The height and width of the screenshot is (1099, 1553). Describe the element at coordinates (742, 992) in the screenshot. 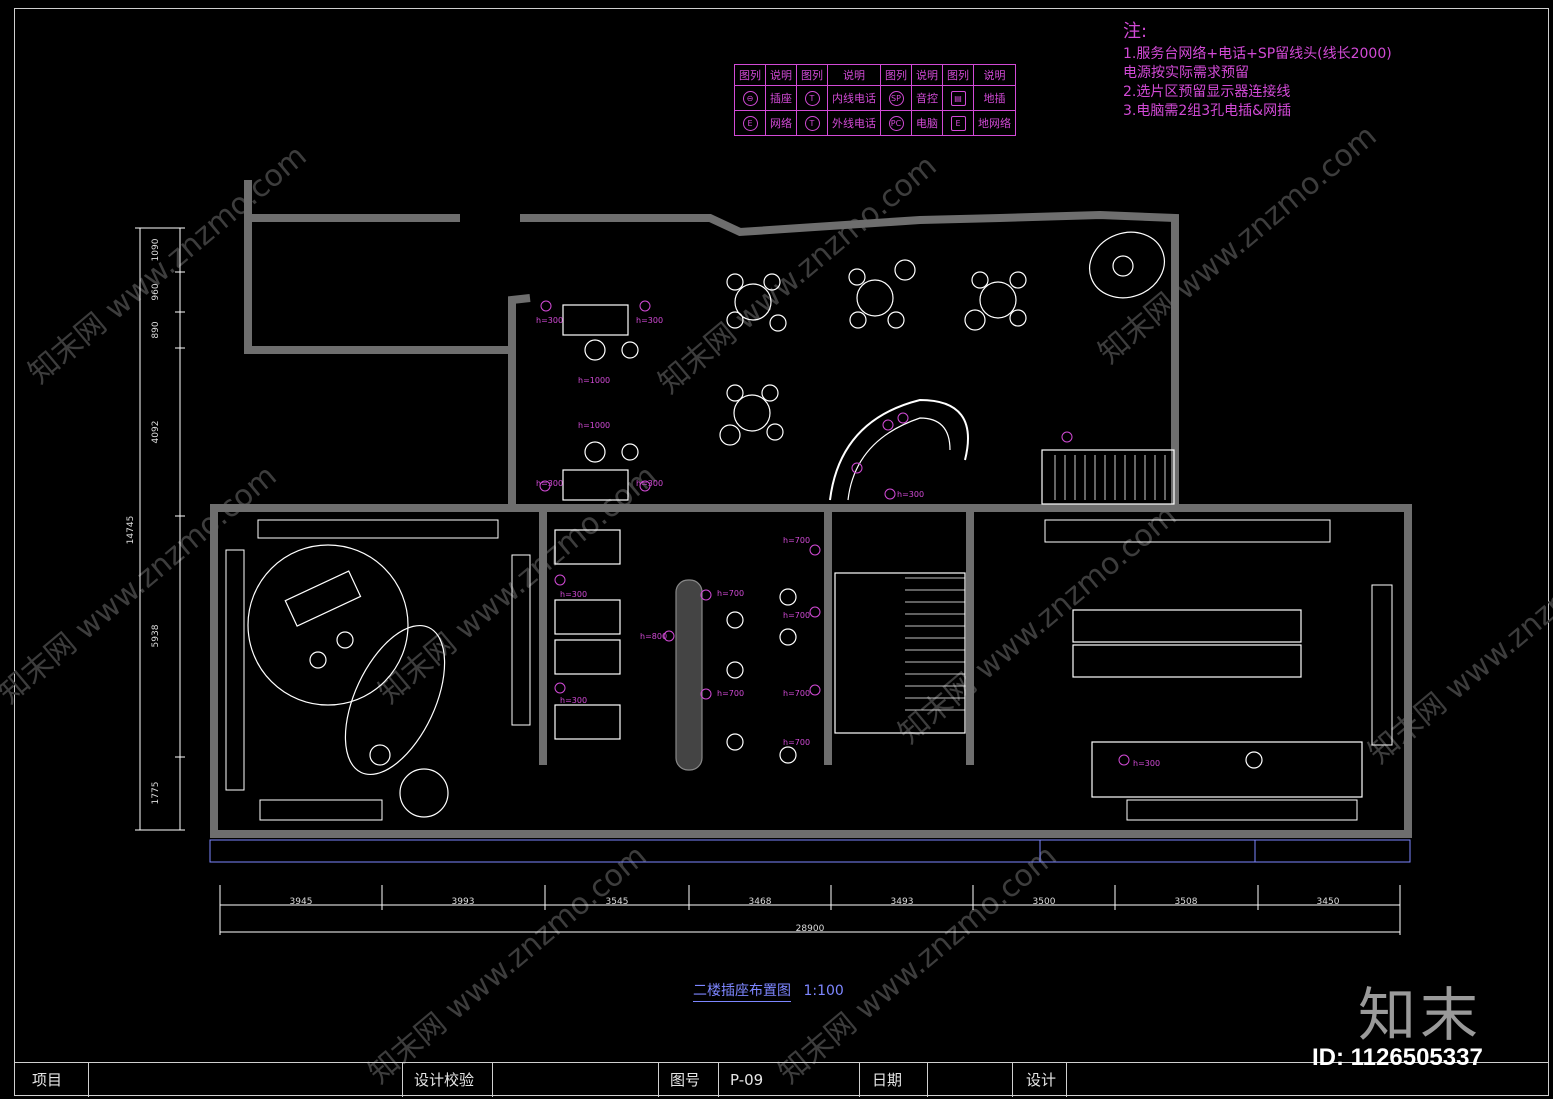

I see `drawing-name: 二楼插座布置图` at that location.